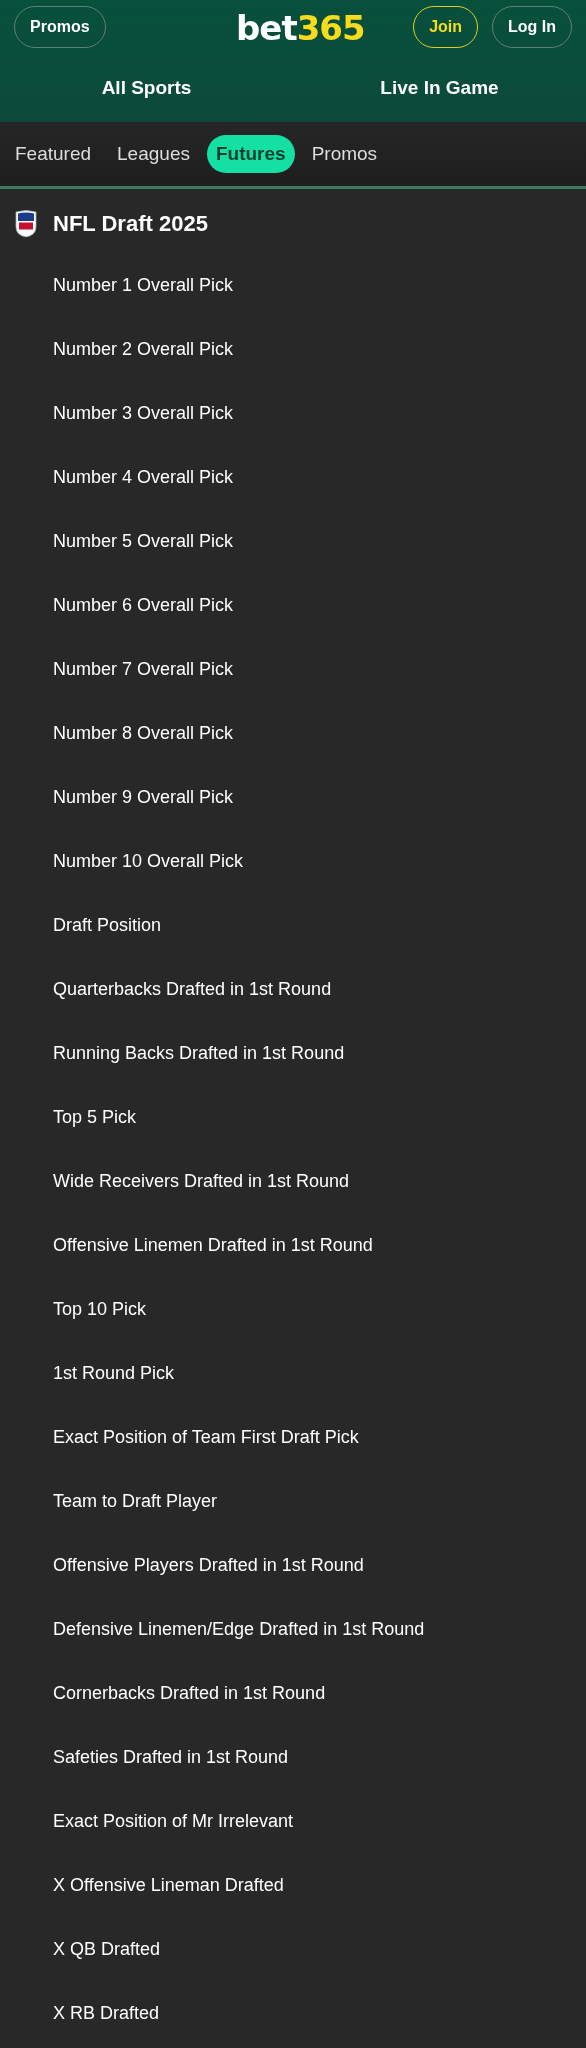  Describe the element at coordinates (293, 285) in the screenshot. I see `market-link: Number 1 Overall Pick` at that location.